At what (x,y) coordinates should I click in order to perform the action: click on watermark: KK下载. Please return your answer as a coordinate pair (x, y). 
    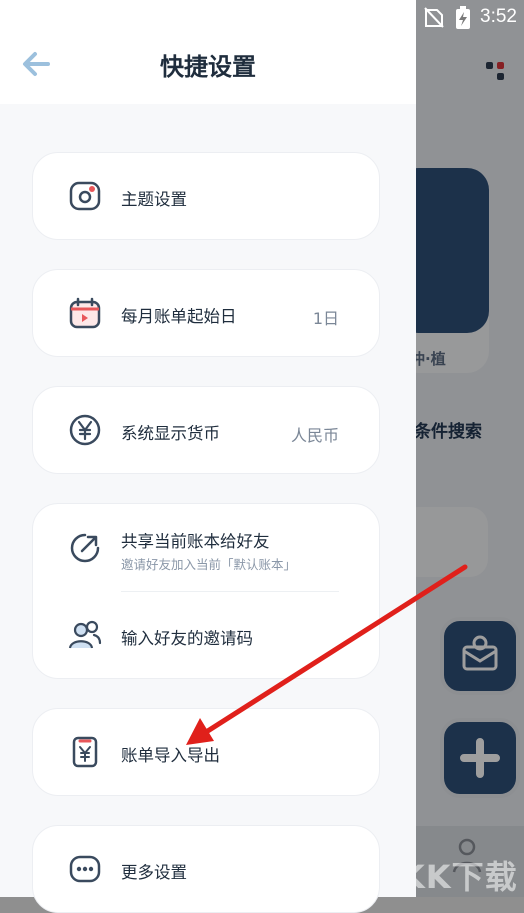
    Looking at the image, I should click on (459, 877).